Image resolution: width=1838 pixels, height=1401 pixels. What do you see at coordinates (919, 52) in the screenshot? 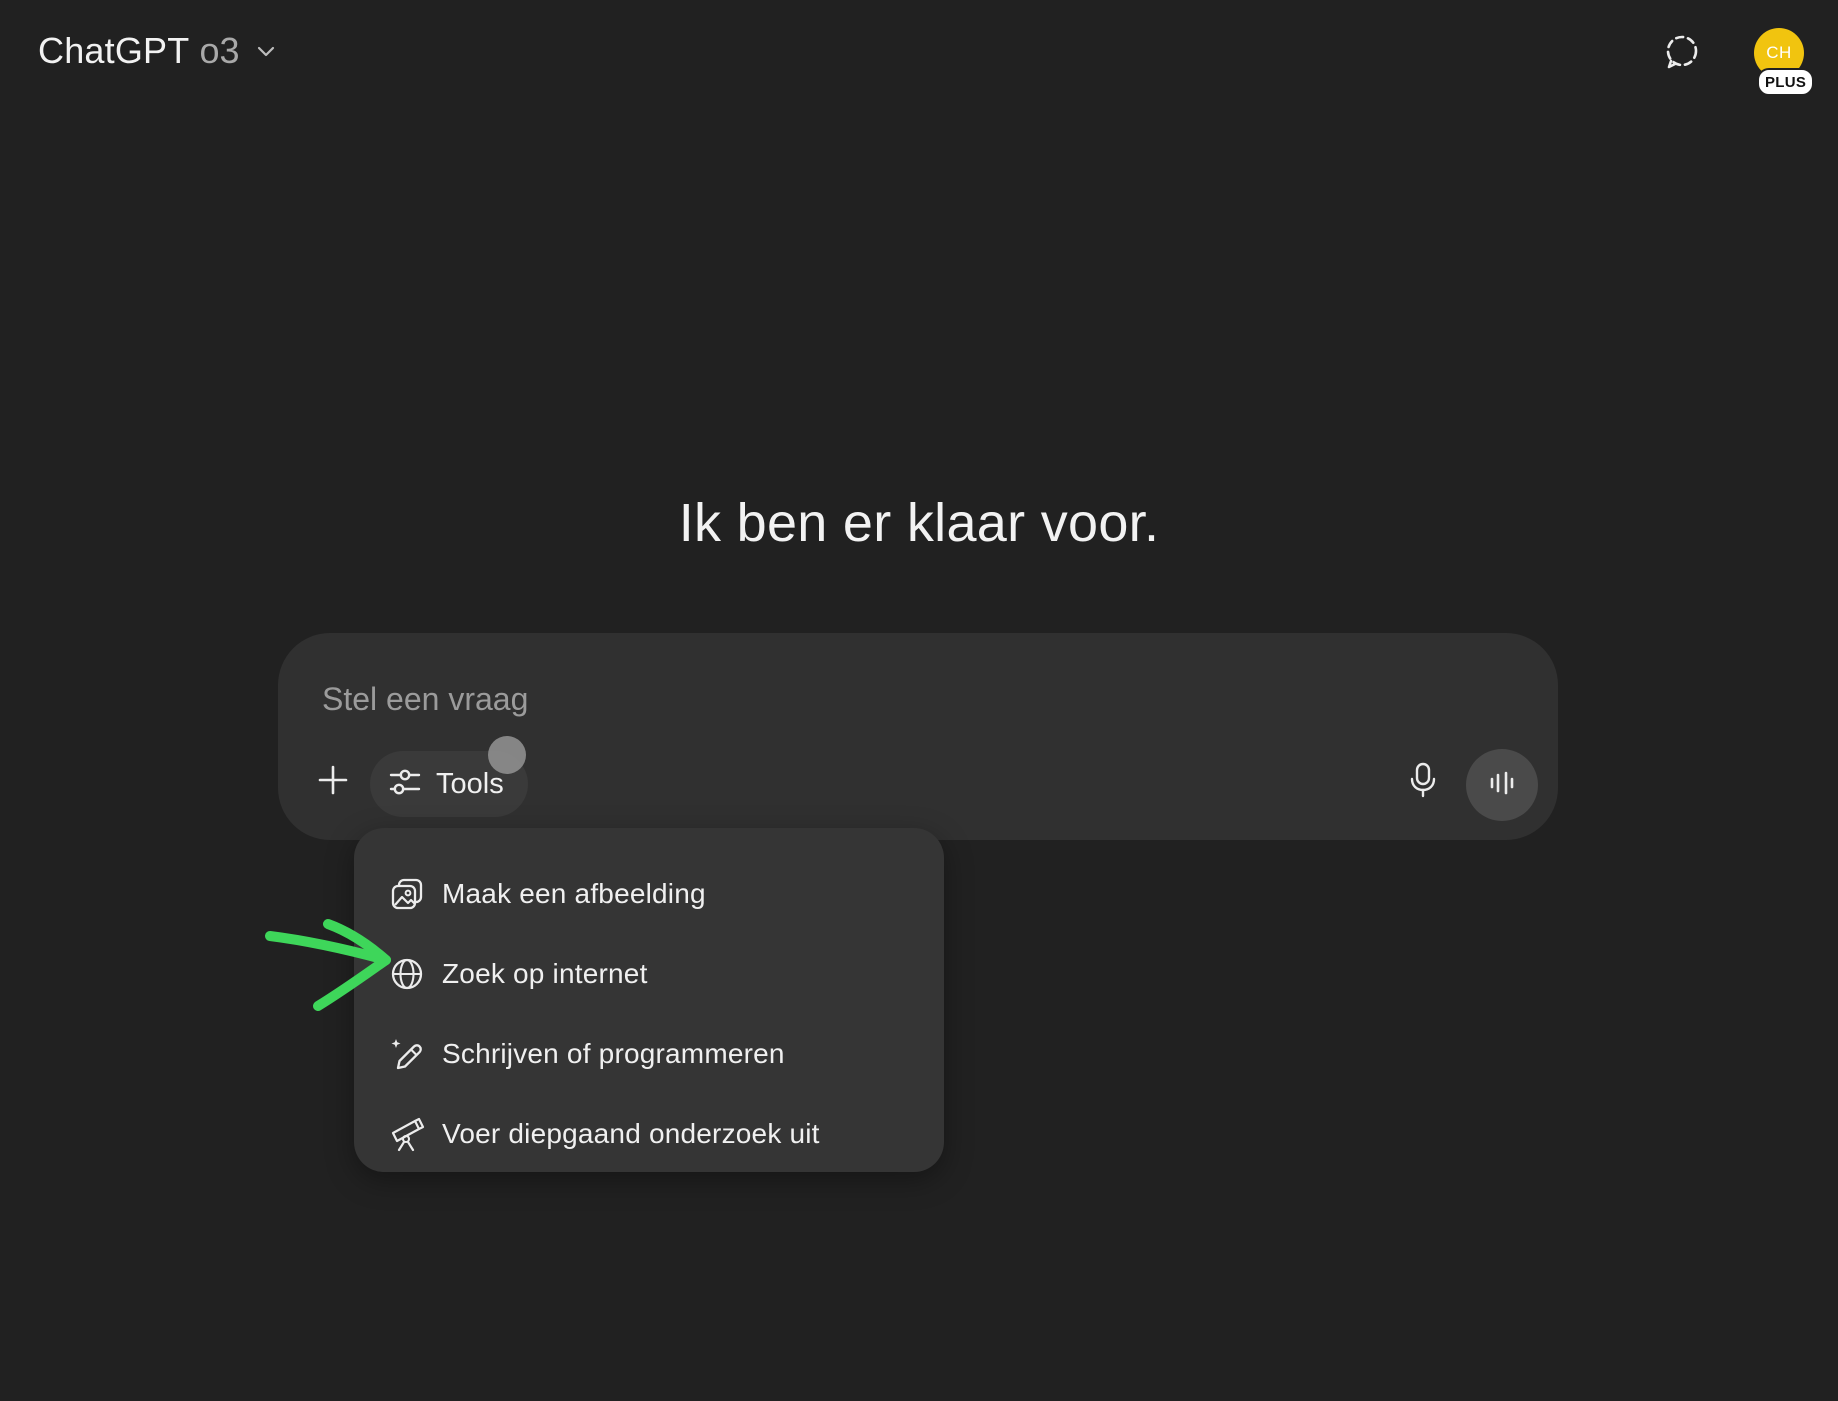
I see `top-header: ChatGPT o3 CH PLUS` at bounding box center [919, 52].